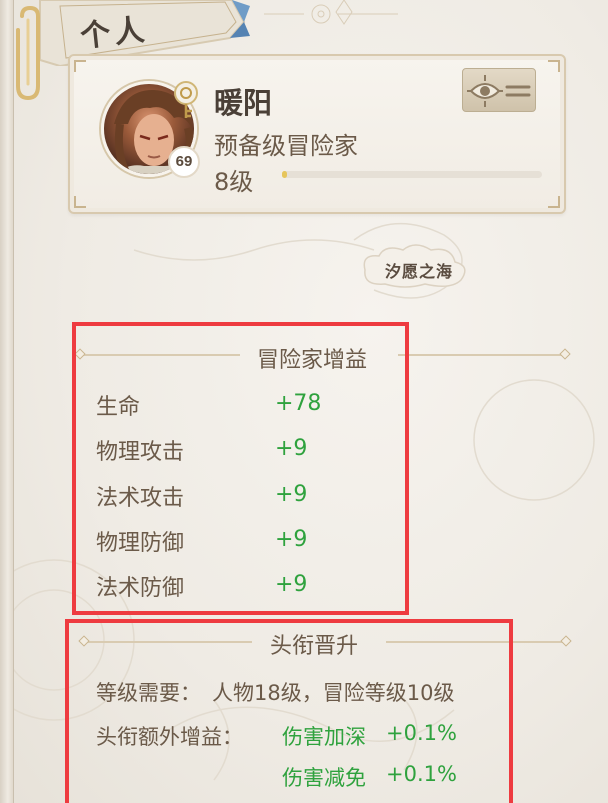  What do you see at coordinates (184, 162) in the screenshot?
I see `avatar-level-badge: 69` at bounding box center [184, 162].